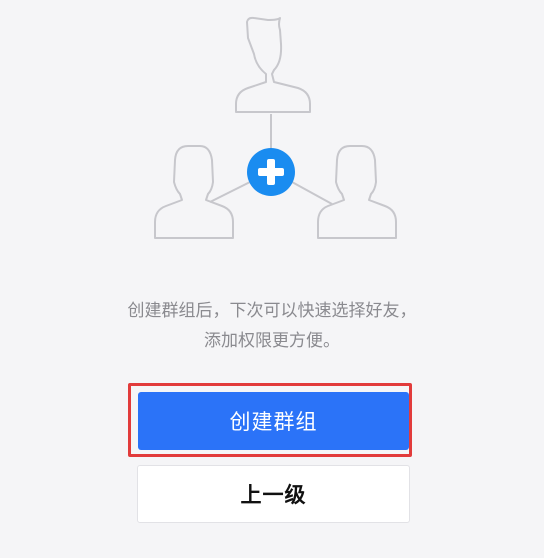 The width and height of the screenshot is (544, 558). I want to click on description-text: 创建群组后，下次可以快速选择好友， 添加权限更方便。, so click(272, 326).